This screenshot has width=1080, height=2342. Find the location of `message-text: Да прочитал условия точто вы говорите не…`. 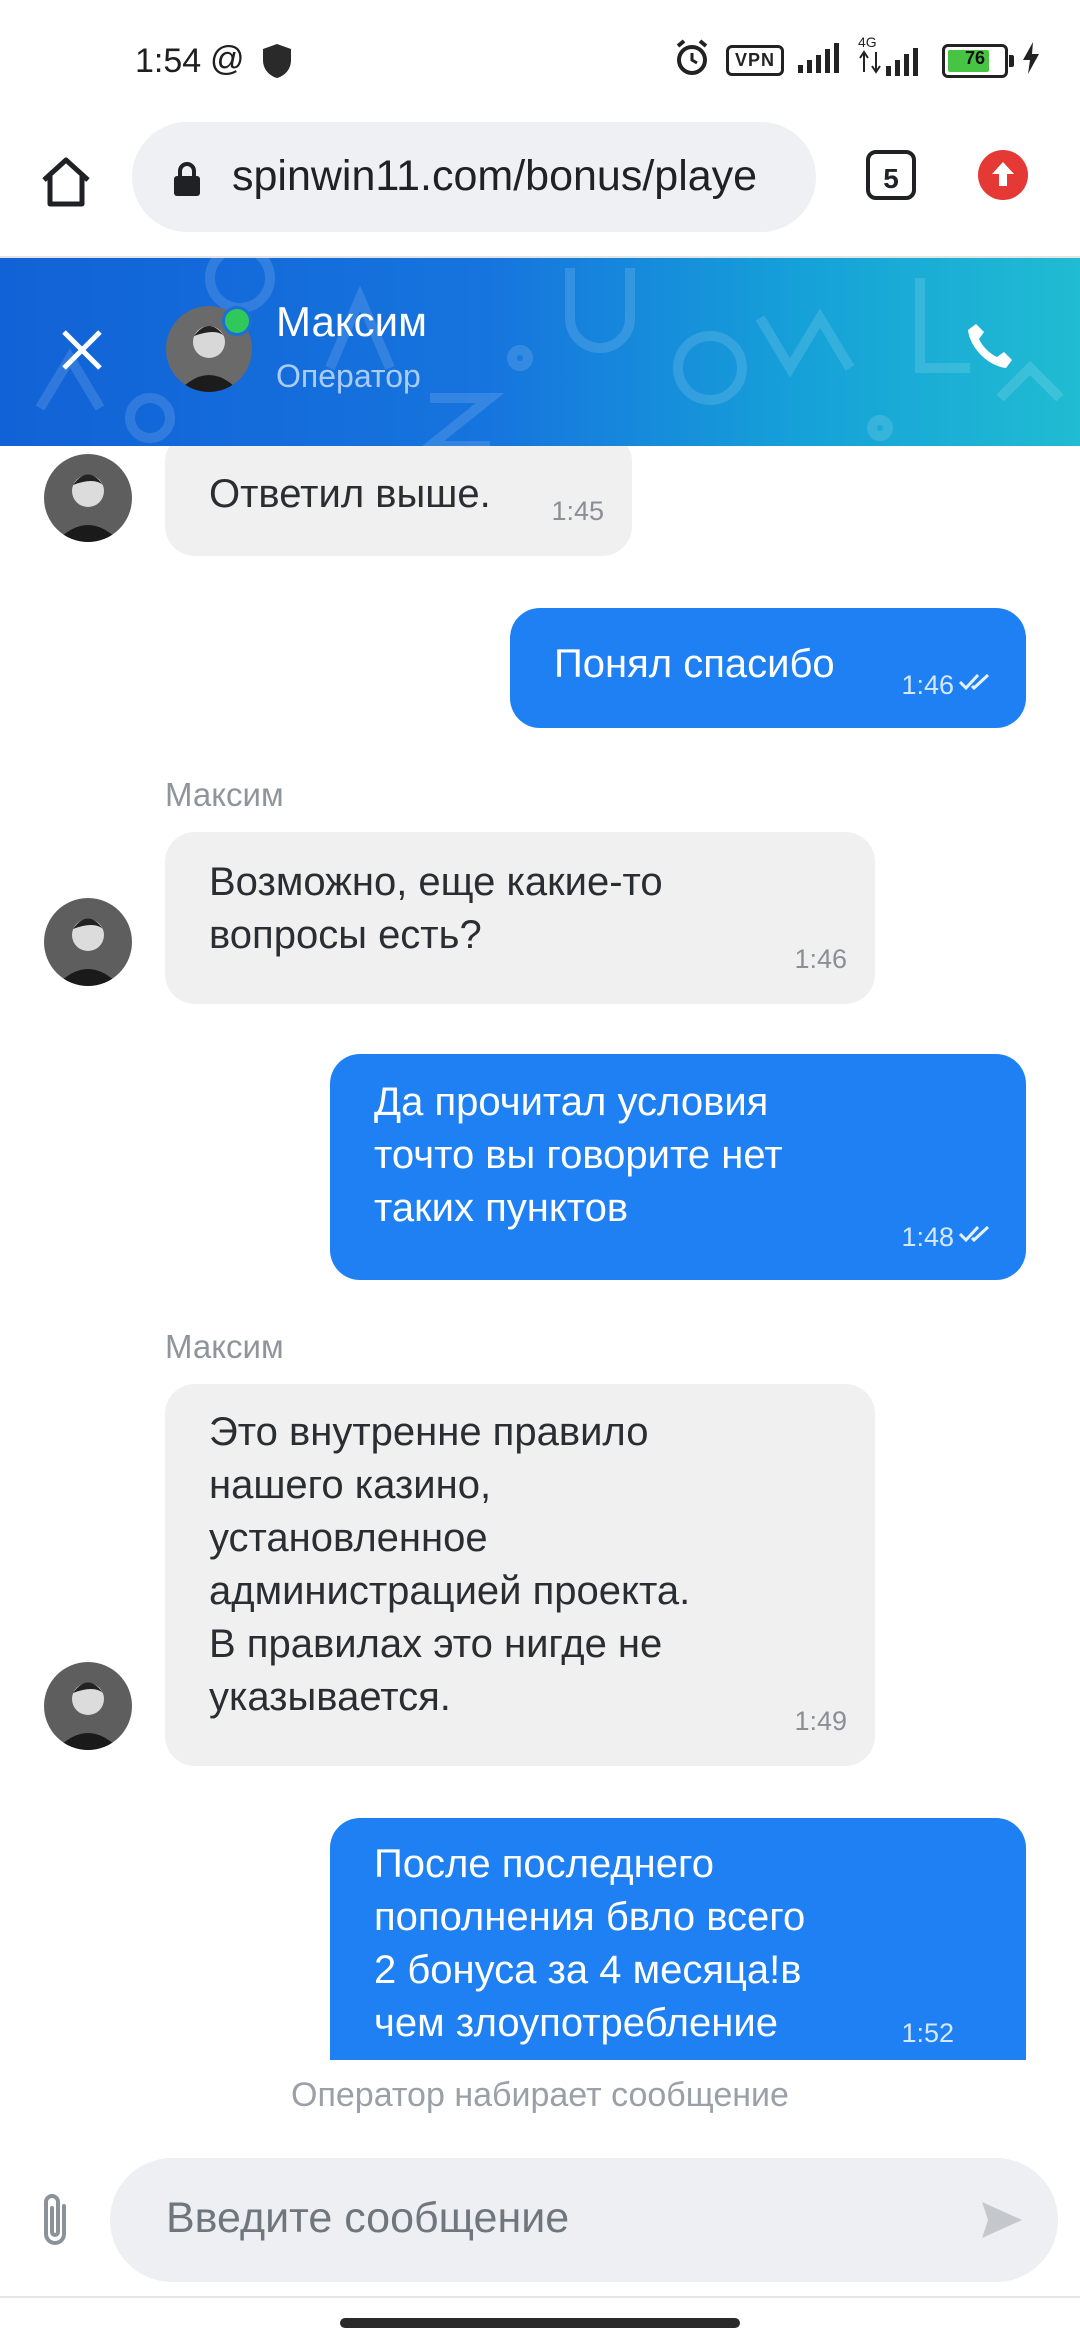

message-text: Да прочитал условия точто вы говорите не… is located at coordinates (578, 1155).